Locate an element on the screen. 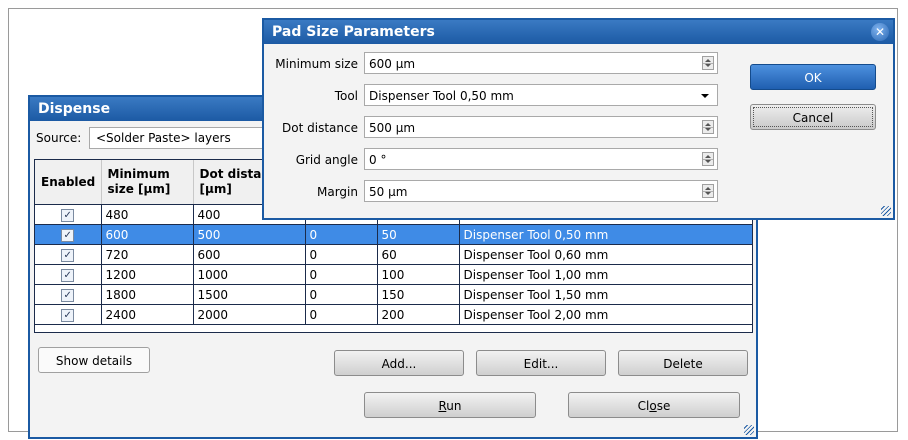 Image resolution: width=908 pixels, height=440 pixels. table-row: ✓ 1800 1500 0 150 Dispenser Tool 1,50 mm is located at coordinates (393, 294).